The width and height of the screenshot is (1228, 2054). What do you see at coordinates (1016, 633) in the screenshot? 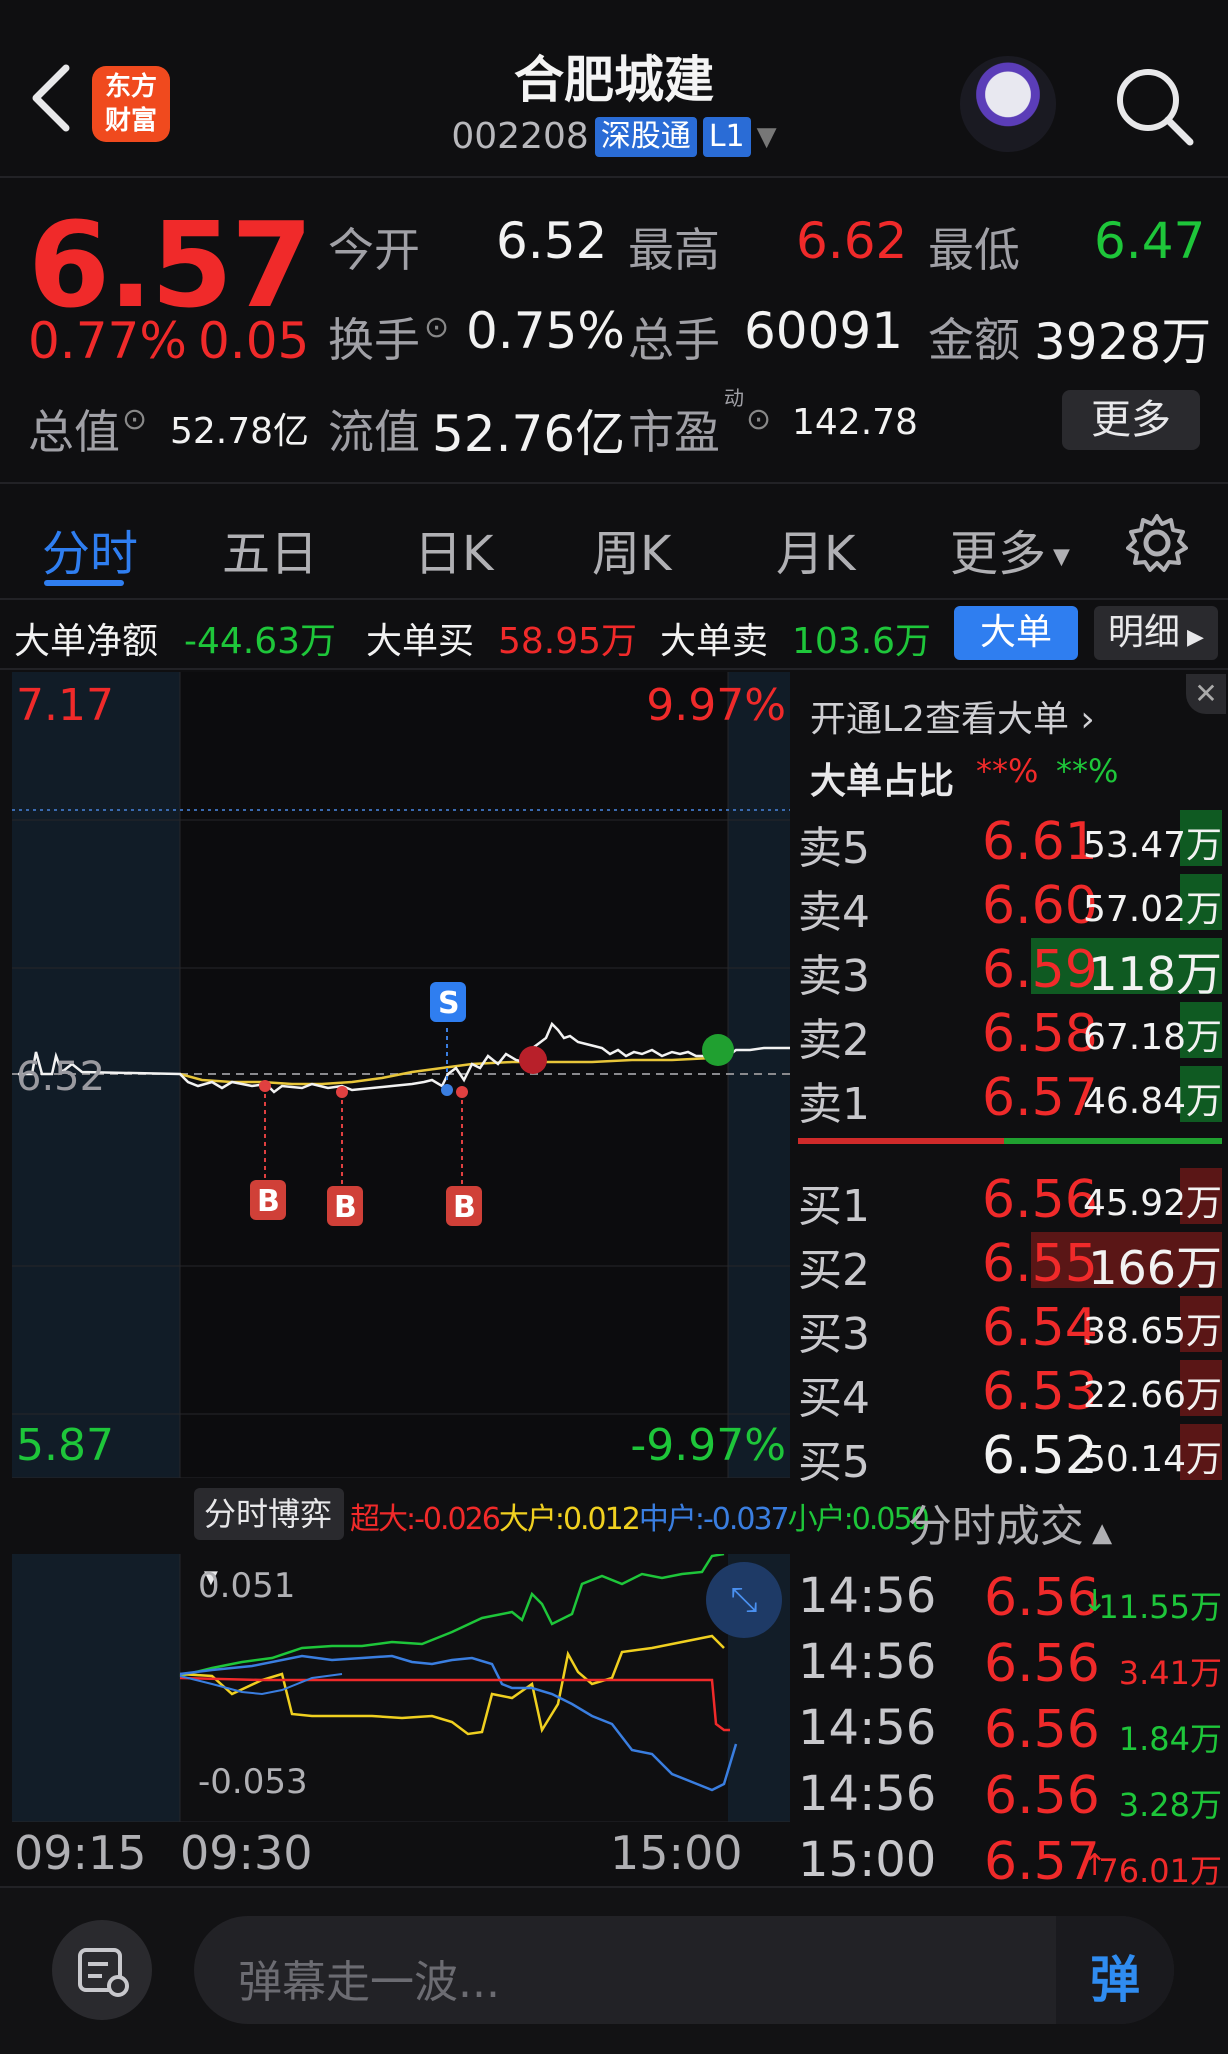
I see `big-order-button: 大单` at bounding box center [1016, 633].